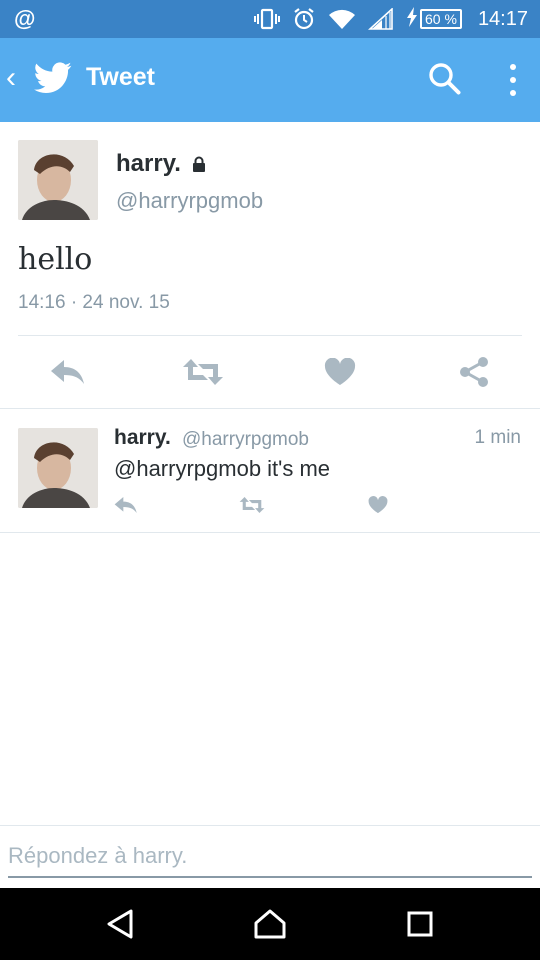 The width and height of the screenshot is (540, 960). What do you see at coordinates (55, 259) in the screenshot?
I see `tweet-text: hello` at bounding box center [55, 259].